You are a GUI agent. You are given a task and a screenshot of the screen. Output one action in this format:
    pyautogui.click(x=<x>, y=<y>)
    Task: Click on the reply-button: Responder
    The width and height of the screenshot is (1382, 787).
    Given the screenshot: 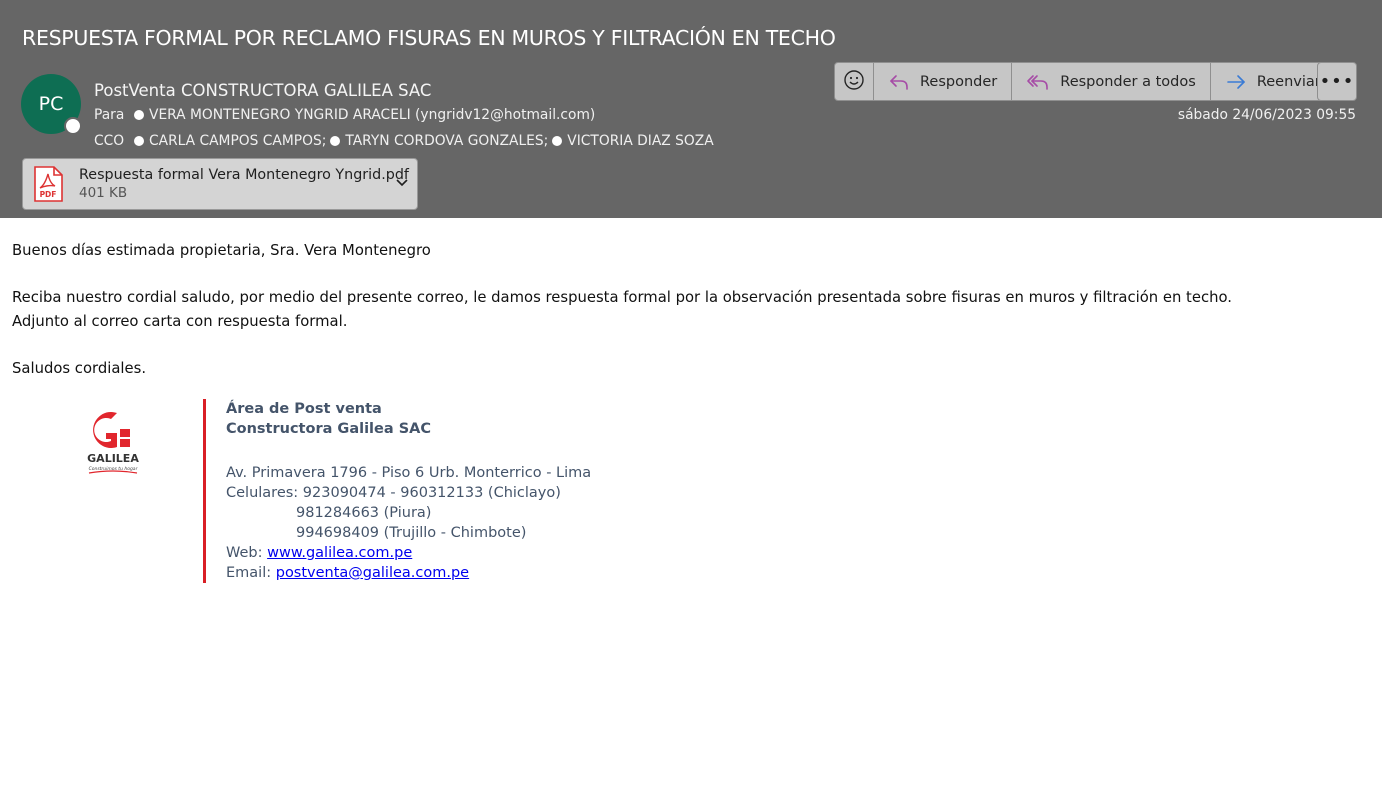 What is the action you would take?
    pyautogui.click(x=943, y=81)
    